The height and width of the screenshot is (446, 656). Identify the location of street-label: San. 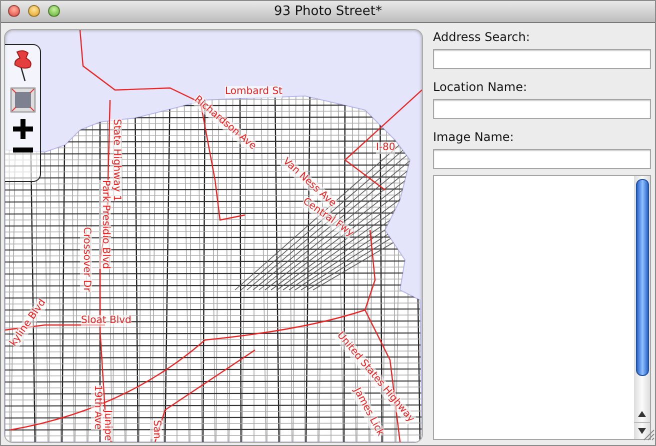
(156, 429).